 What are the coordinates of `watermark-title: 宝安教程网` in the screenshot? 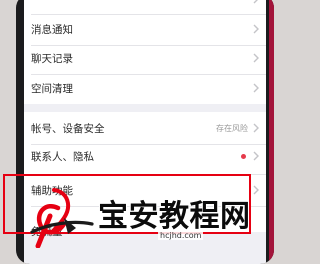 It's located at (174, 216).